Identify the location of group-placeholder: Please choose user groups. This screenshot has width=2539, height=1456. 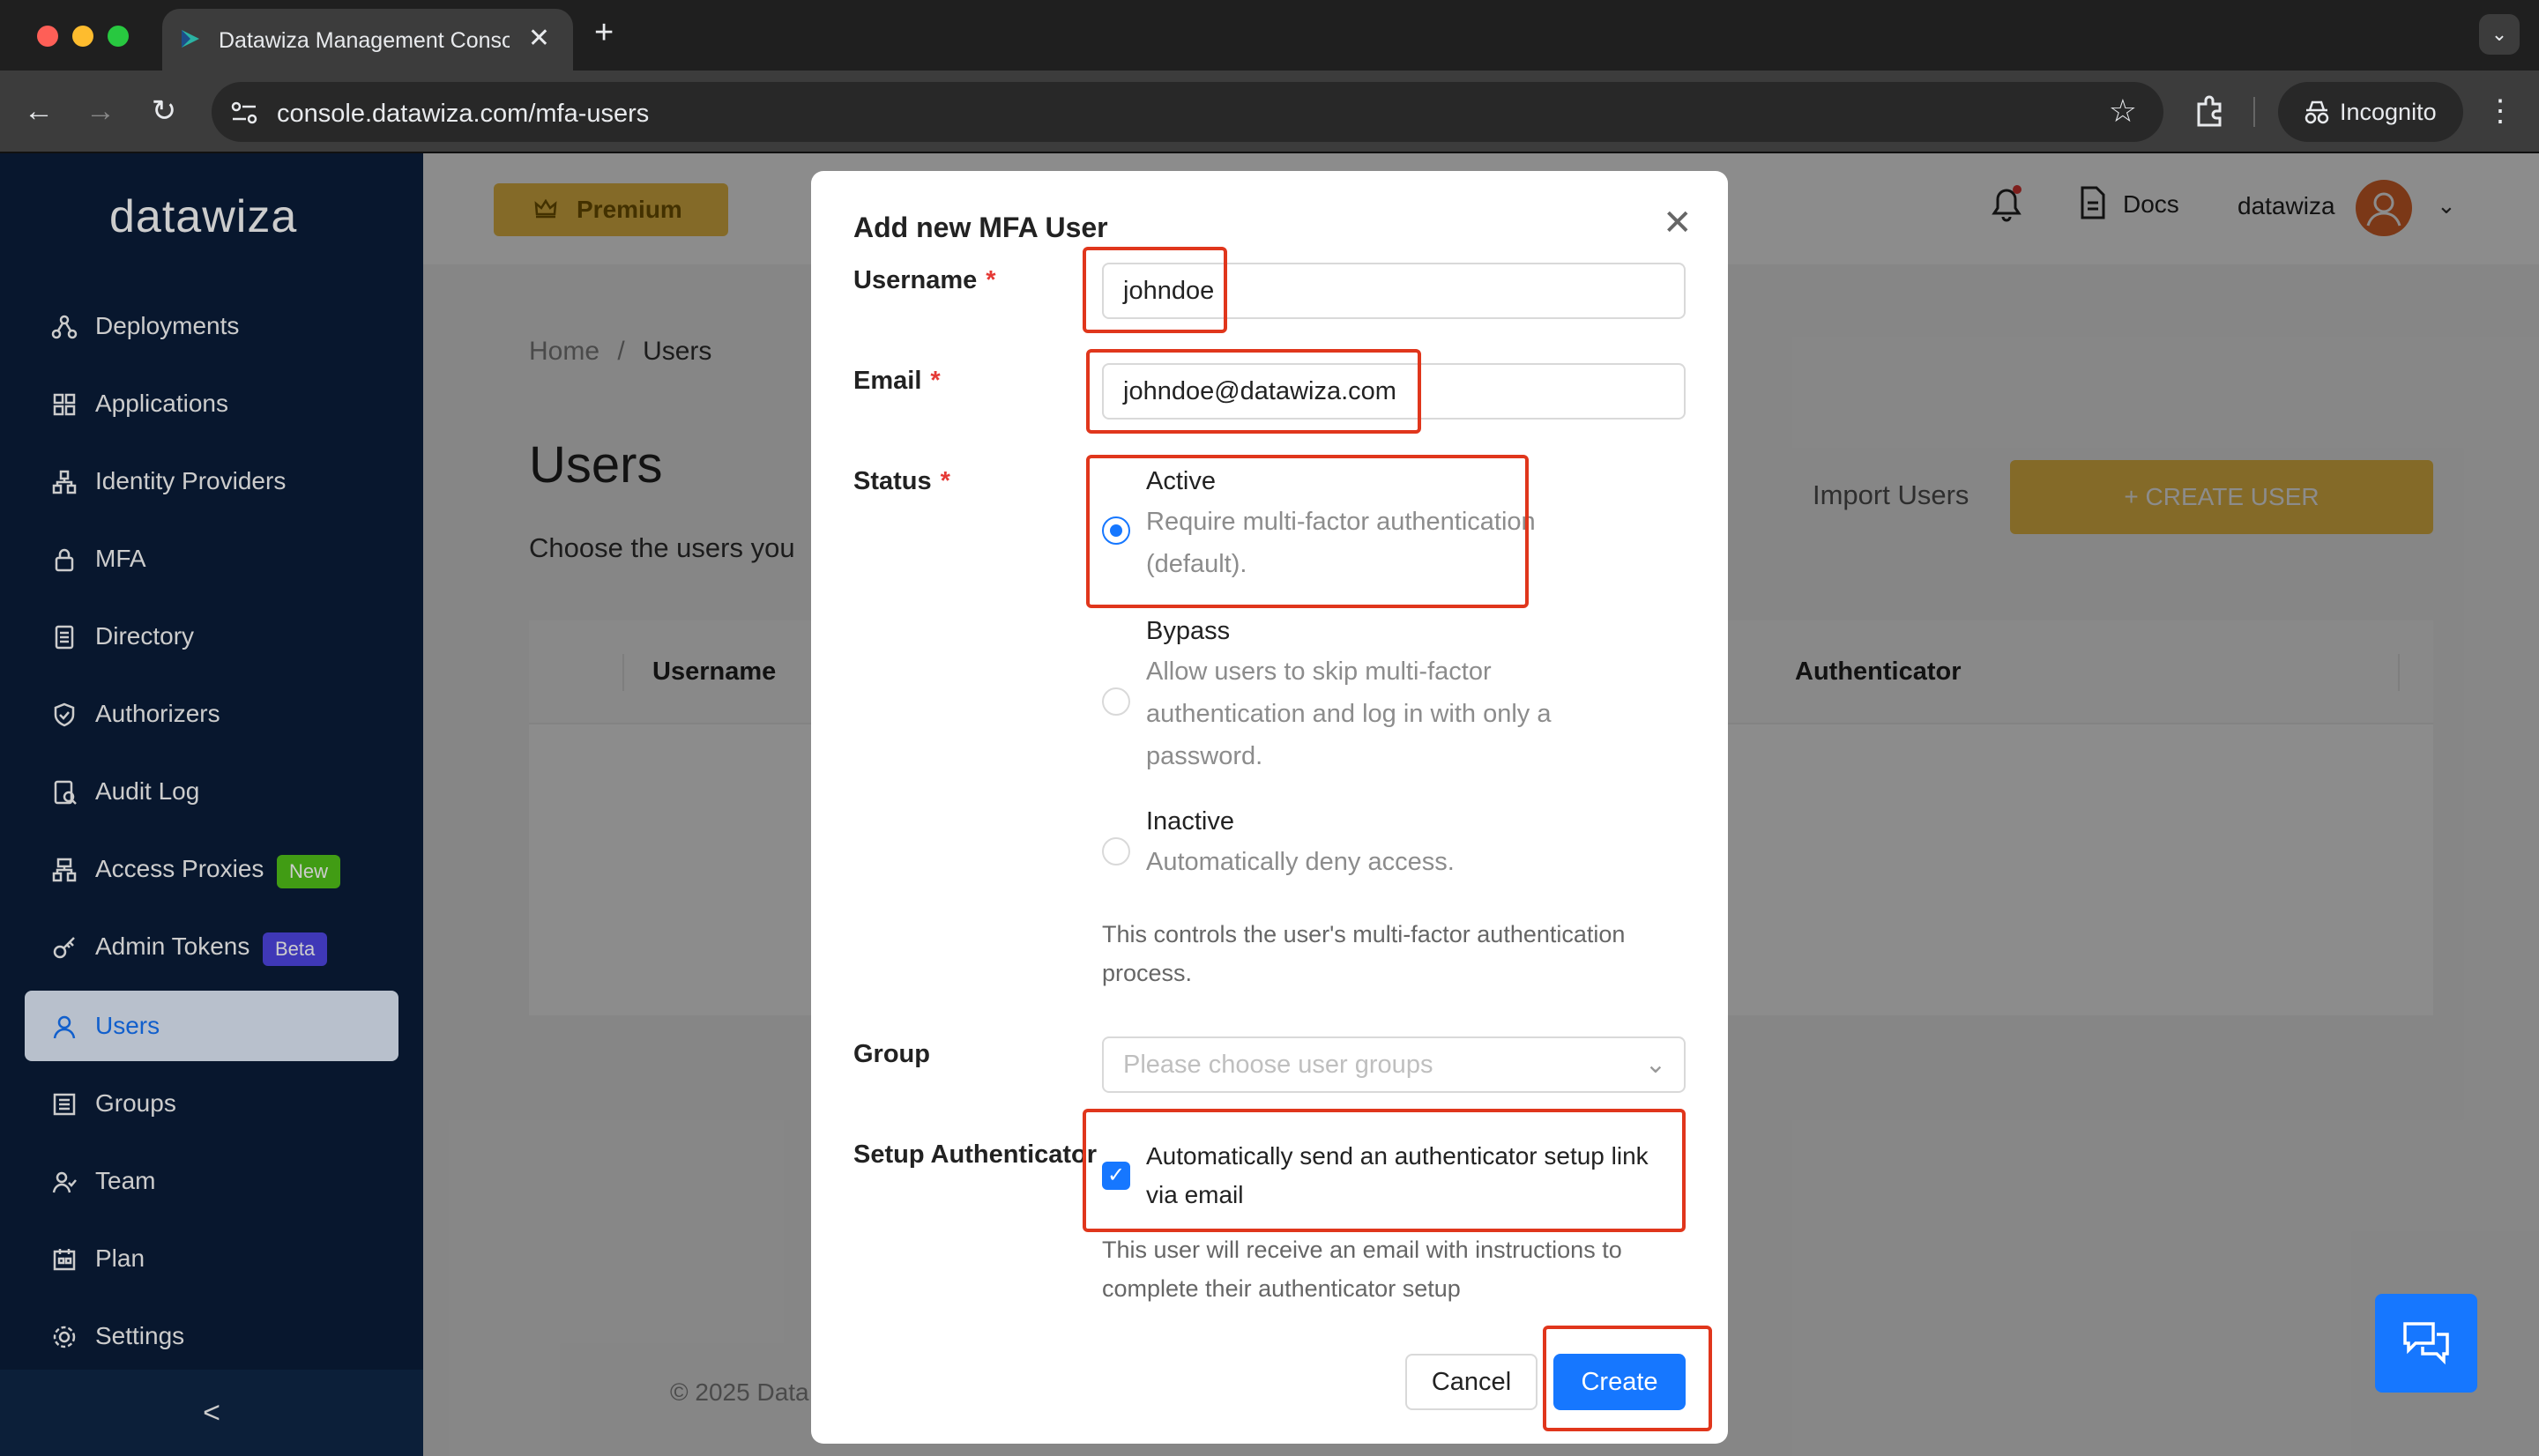
(1278, 1065).